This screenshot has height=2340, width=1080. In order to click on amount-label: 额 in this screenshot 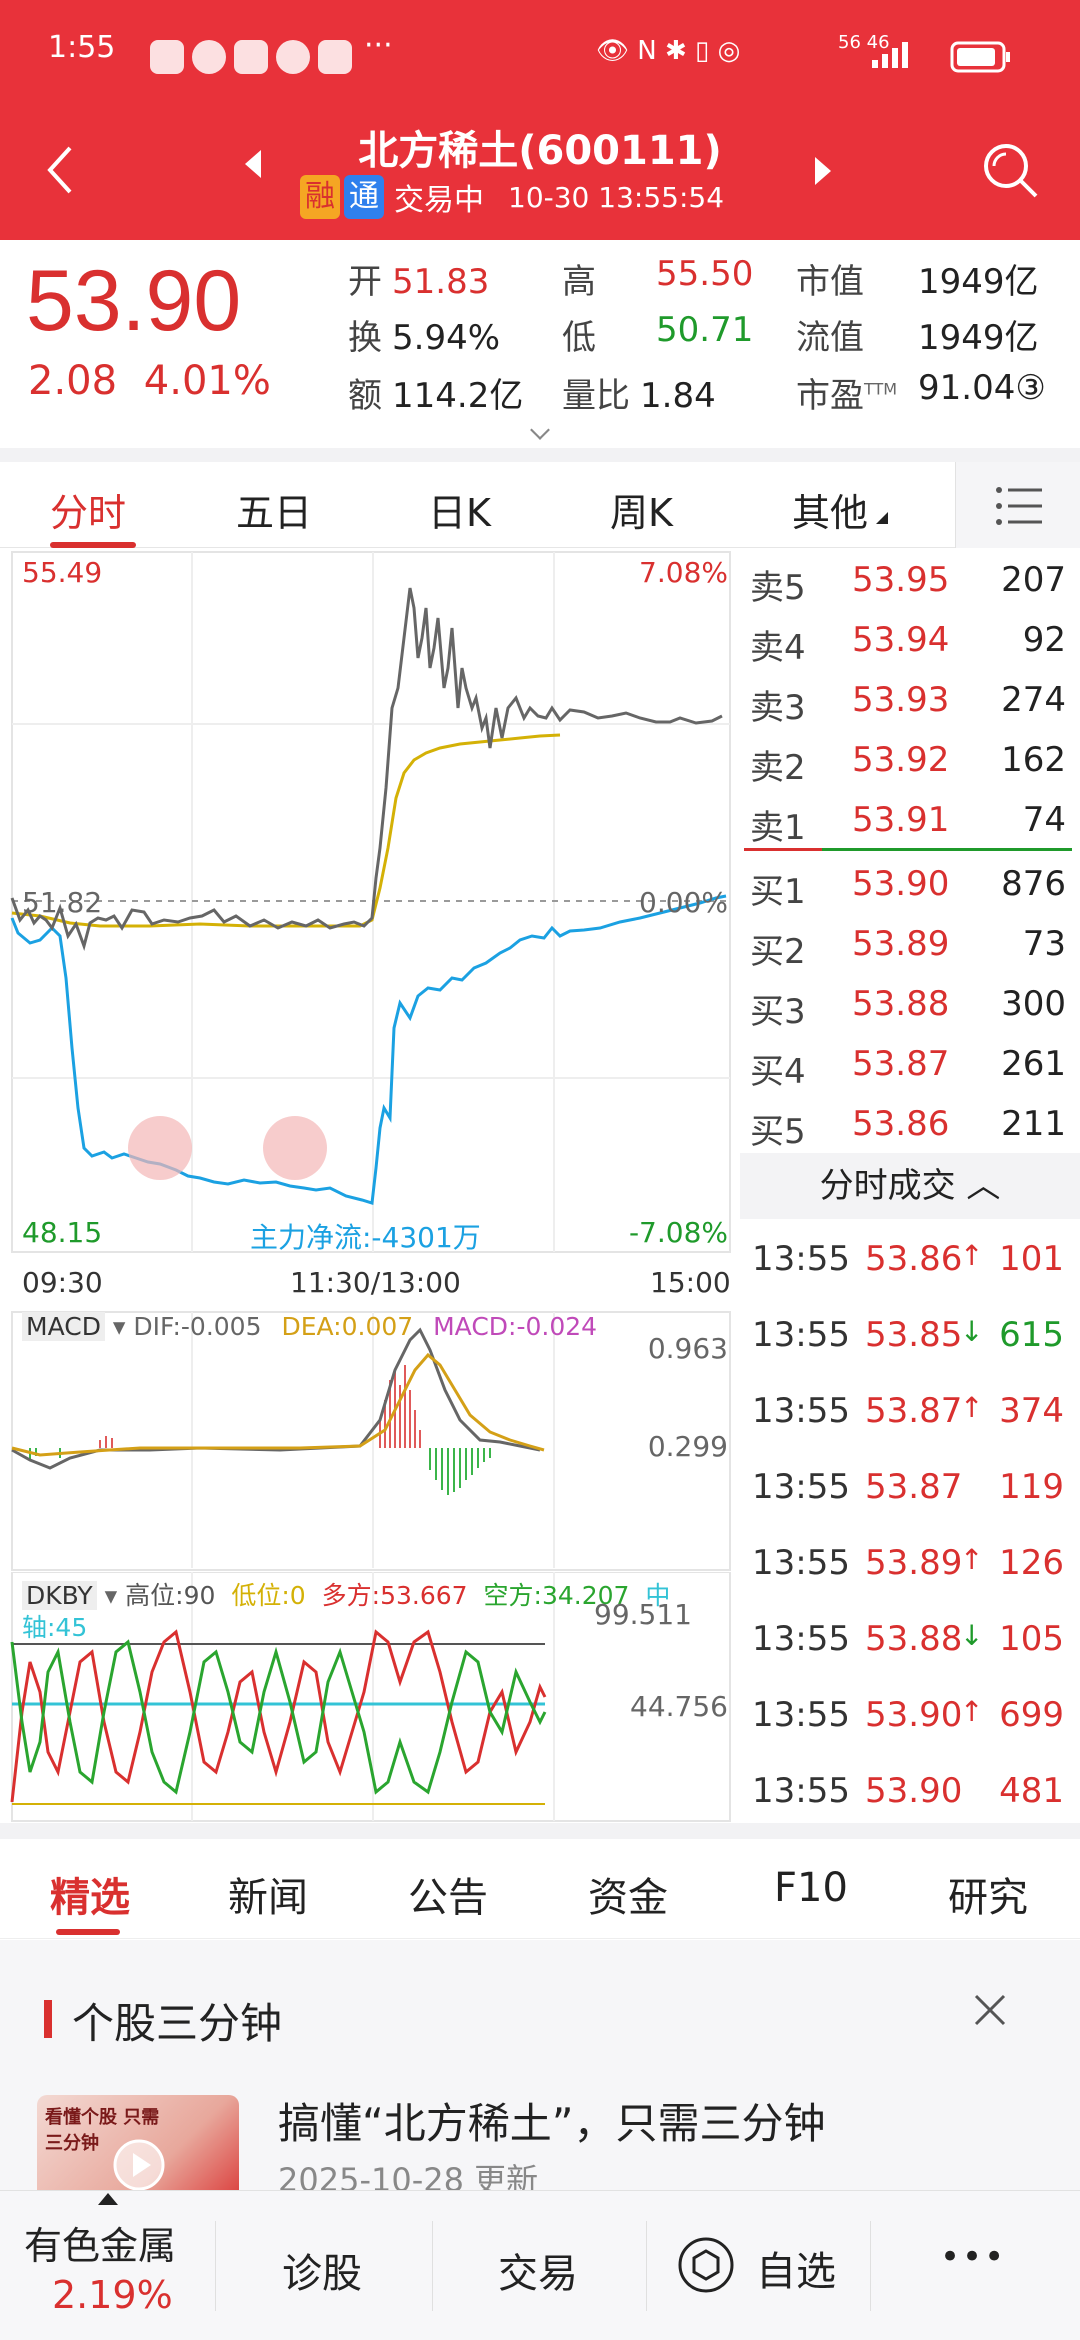, I will do `click(365, 396)`.